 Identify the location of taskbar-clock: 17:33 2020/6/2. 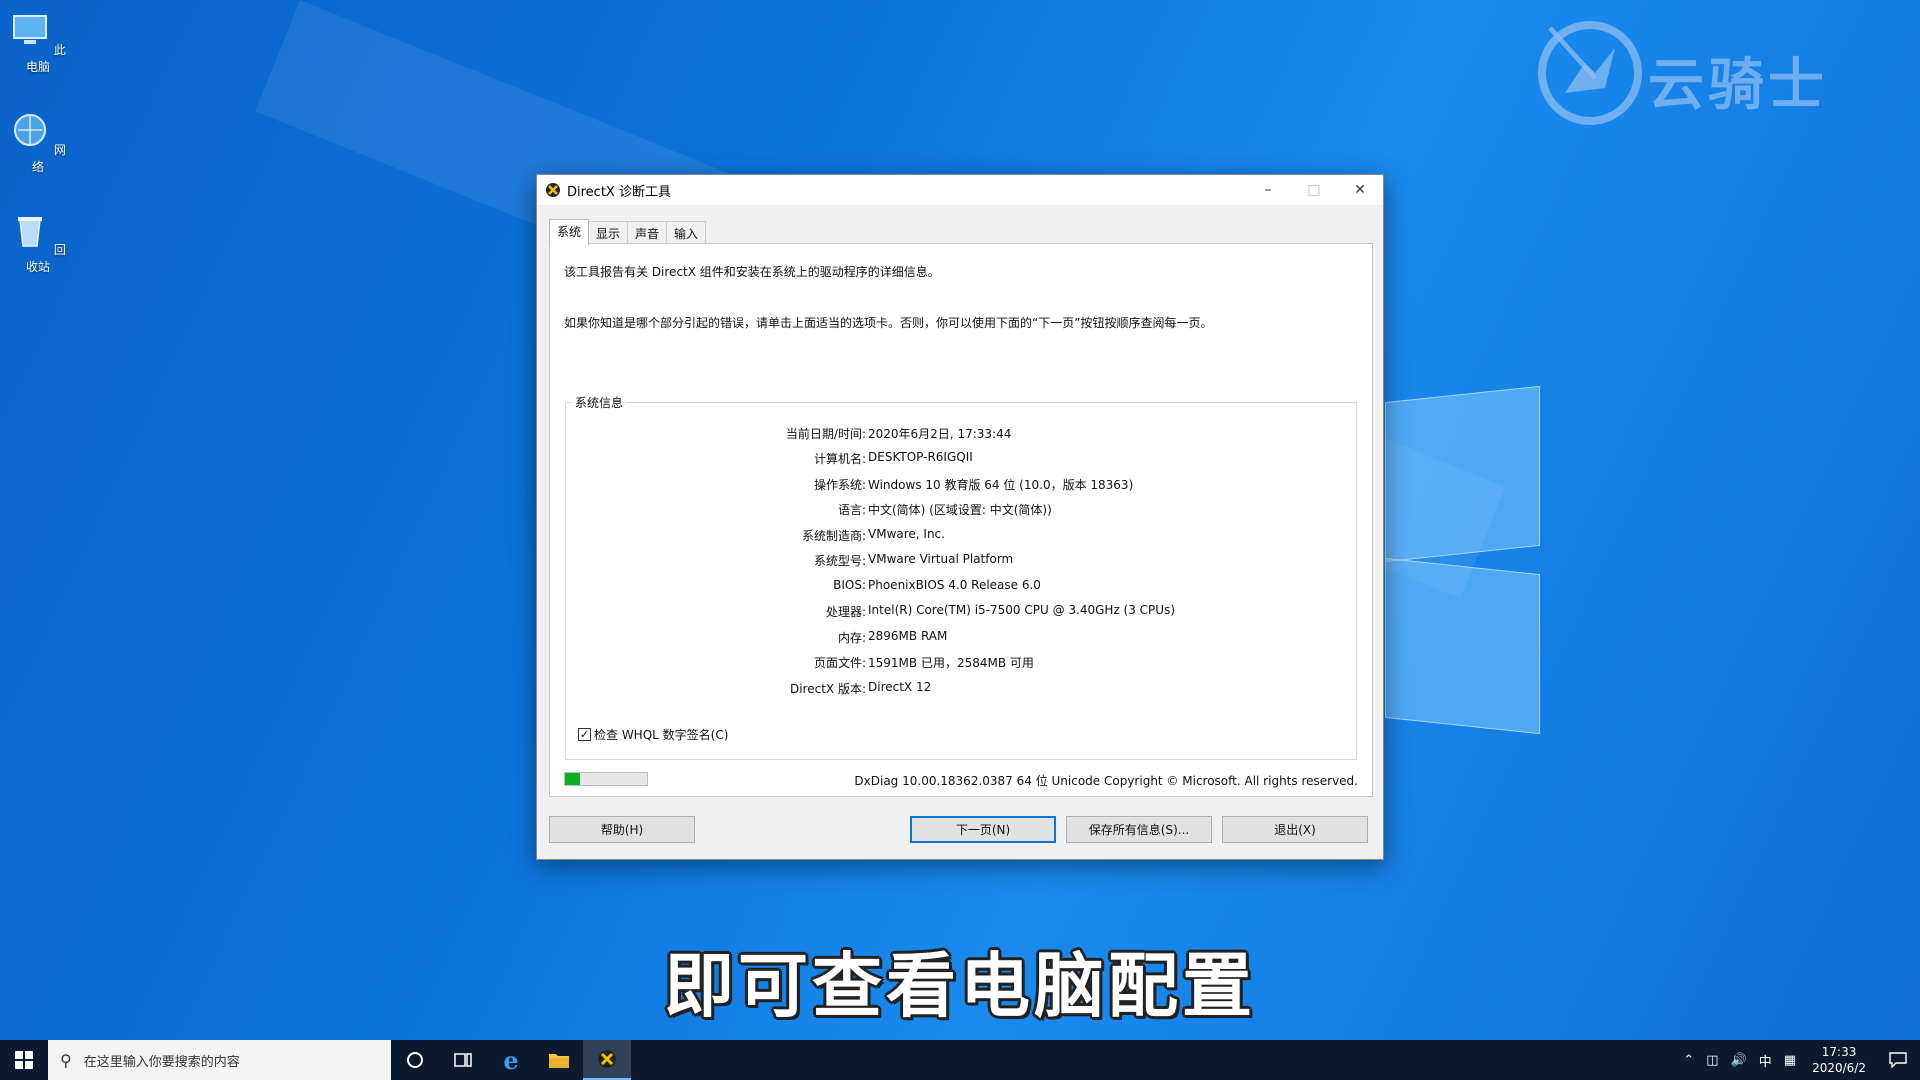
(1839, 1060).